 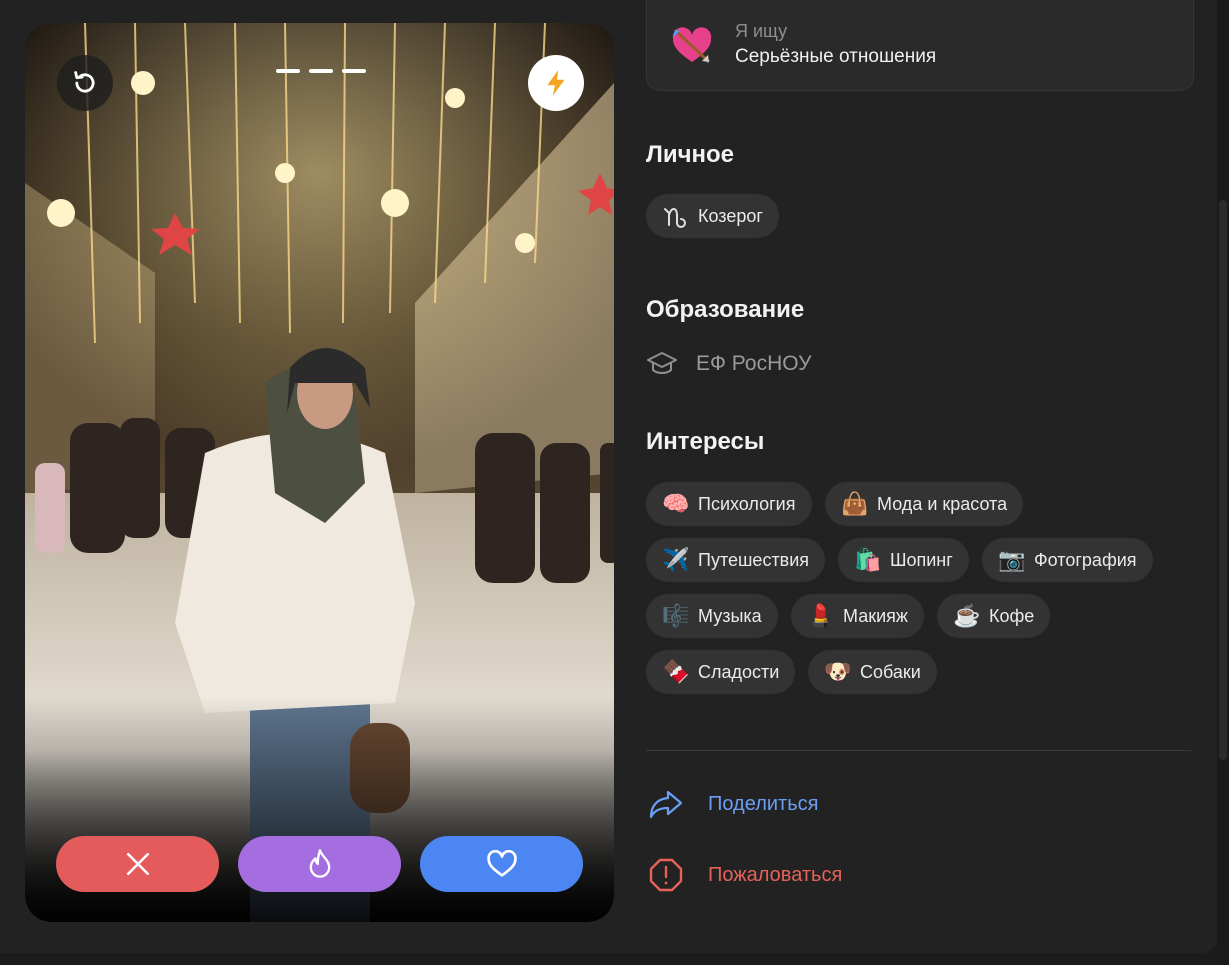 I want to click on interest-label: Психология, so click(x=747, y=503).